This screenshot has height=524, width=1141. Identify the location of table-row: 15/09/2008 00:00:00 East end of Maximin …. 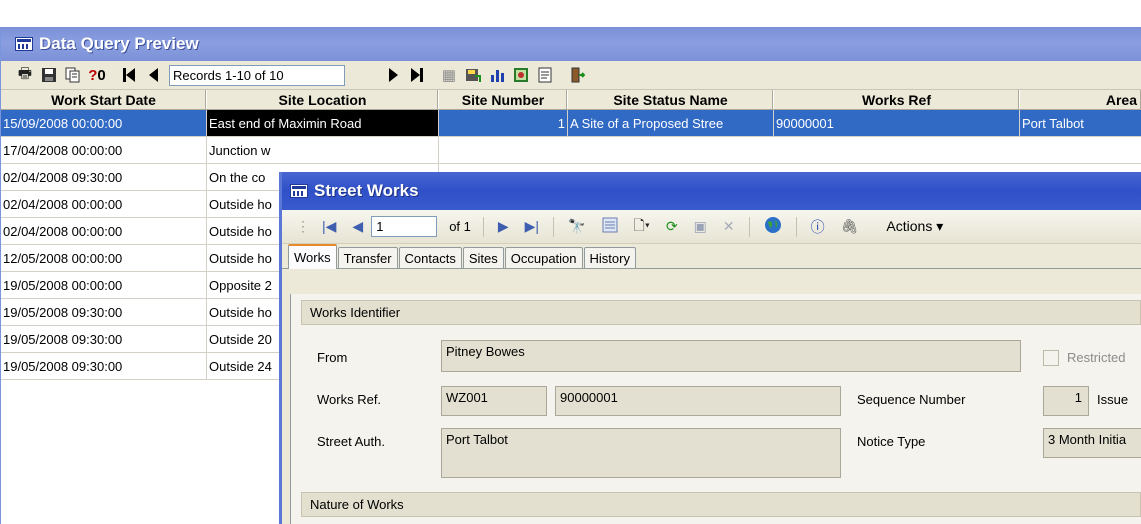
(571, 123).